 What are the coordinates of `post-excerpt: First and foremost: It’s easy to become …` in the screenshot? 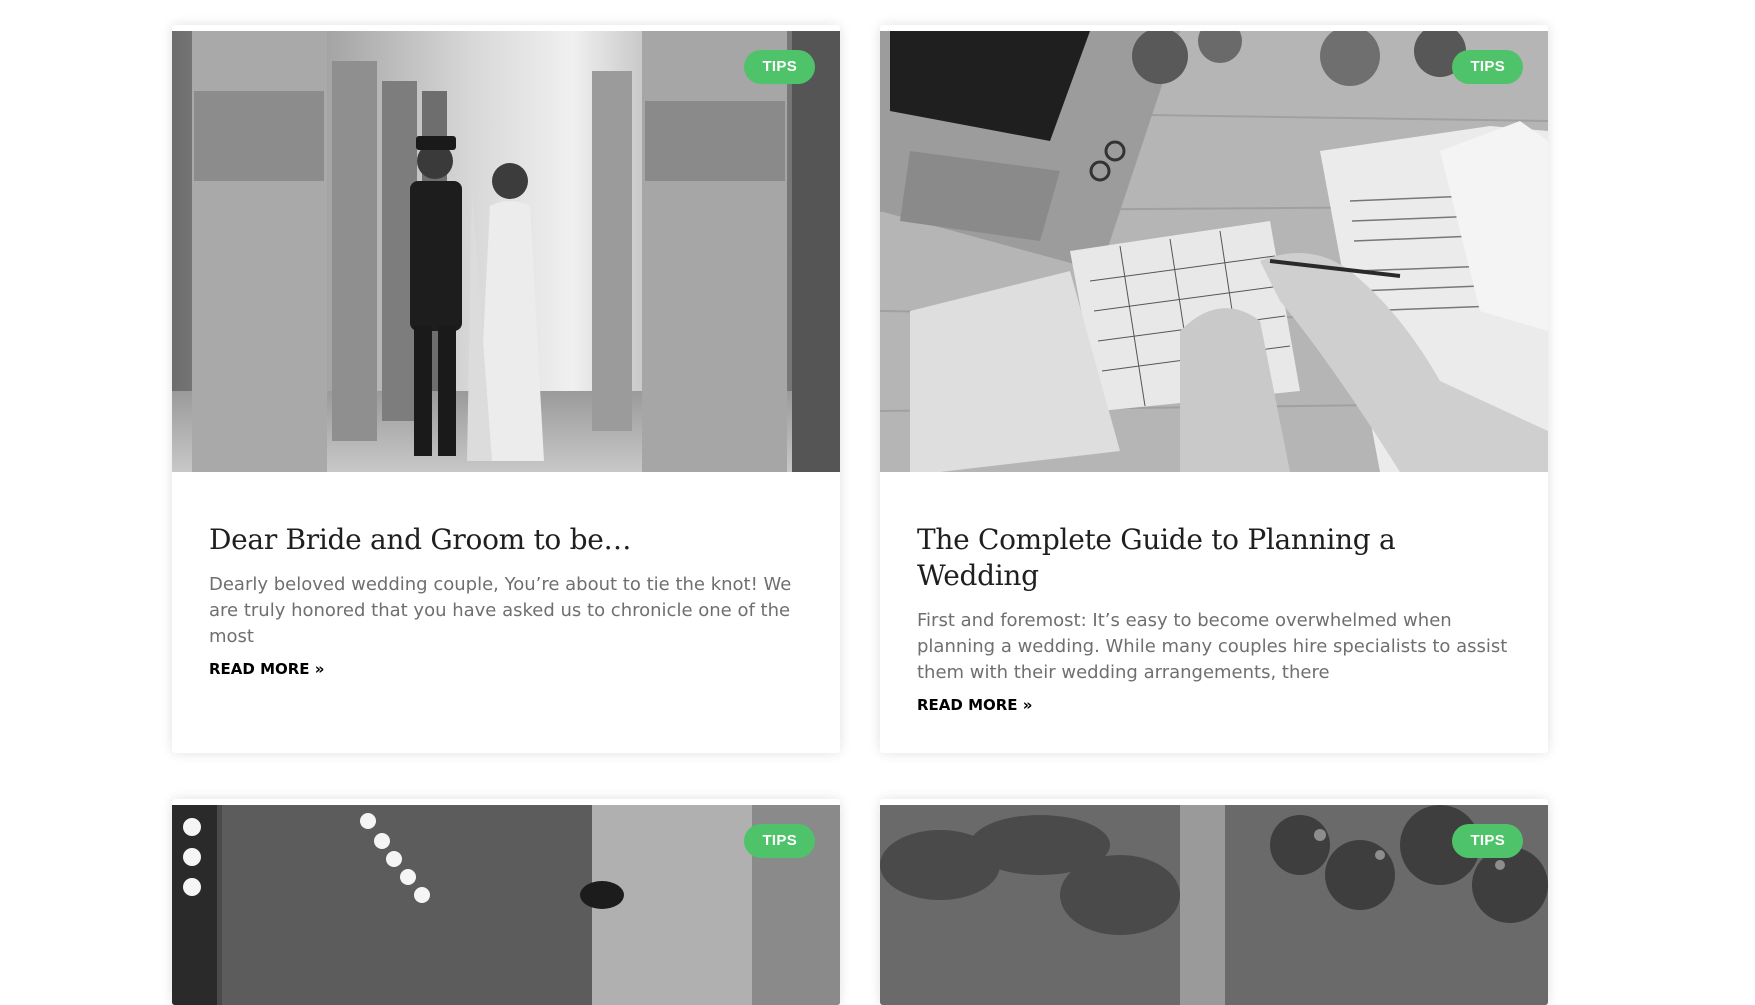 It's located at (1212, 646).